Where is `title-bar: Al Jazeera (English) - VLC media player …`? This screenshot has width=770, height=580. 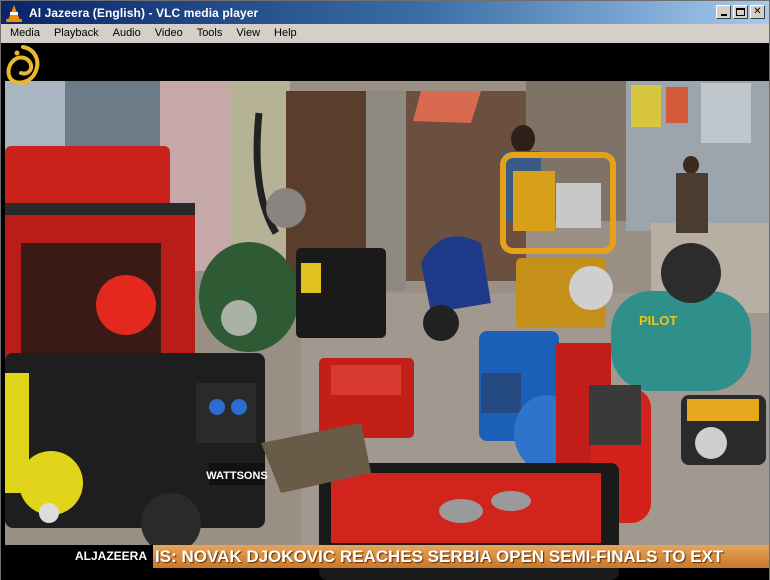
title-bar: Al Jazeera (English) - VLC media player … is located at coordinates (385, 12).